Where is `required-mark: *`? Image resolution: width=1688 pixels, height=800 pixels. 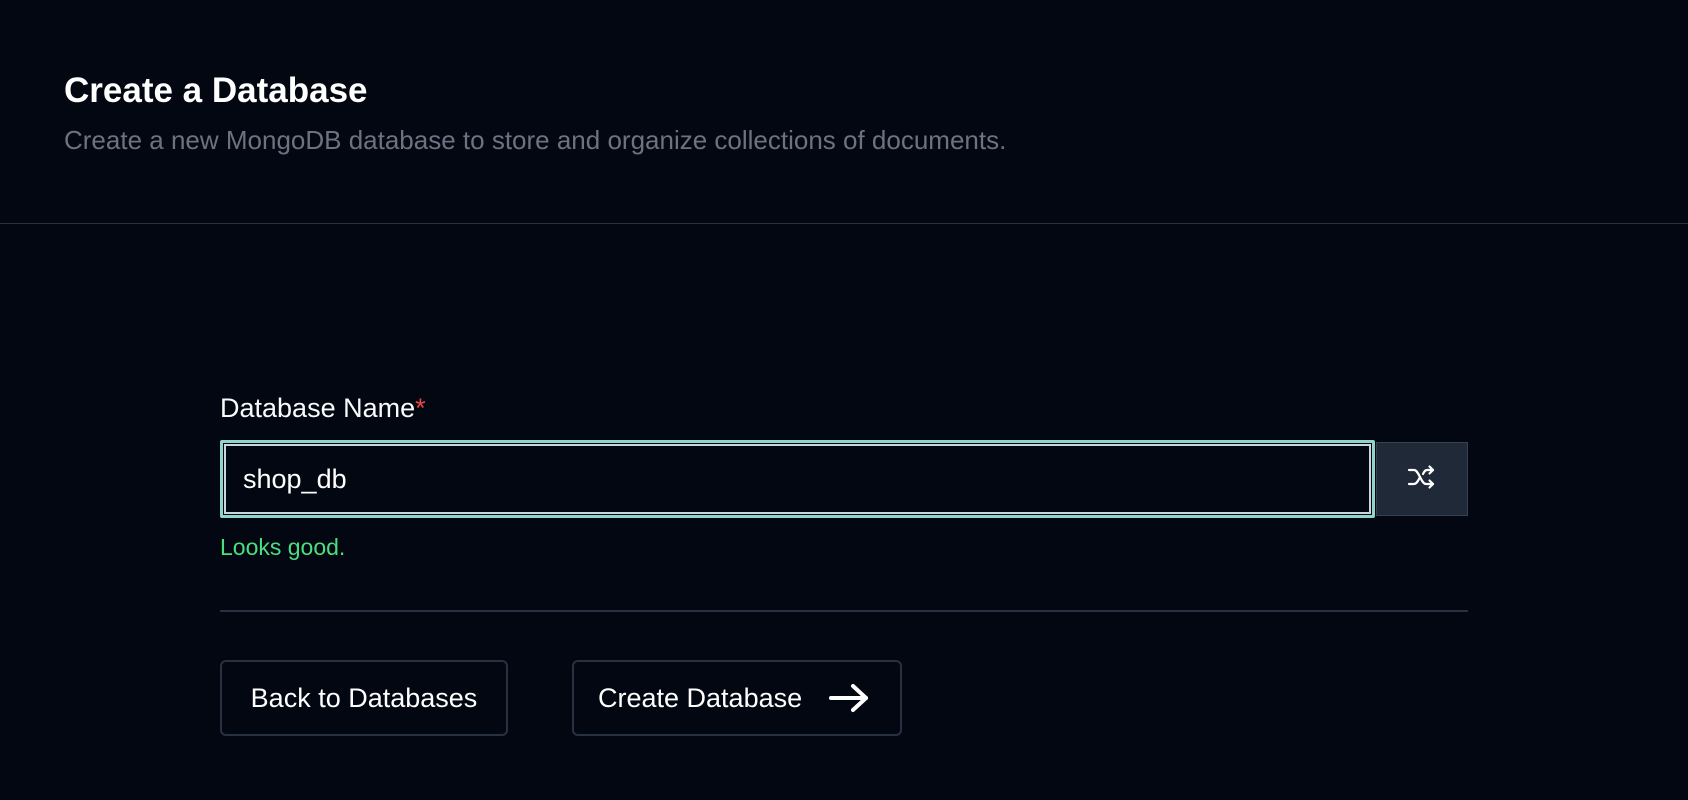
required-mark: * is located at coordinates (420, 408).